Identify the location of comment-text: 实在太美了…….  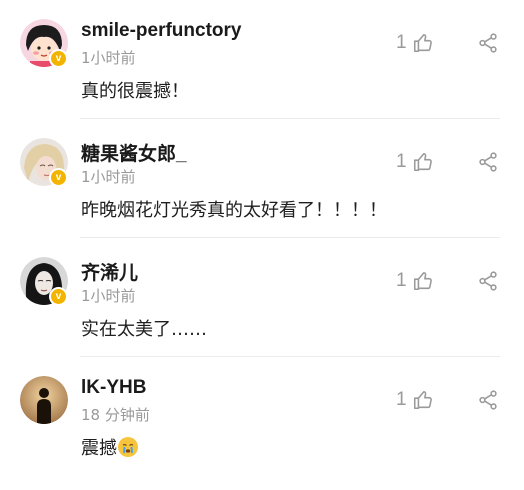
(144, 329).